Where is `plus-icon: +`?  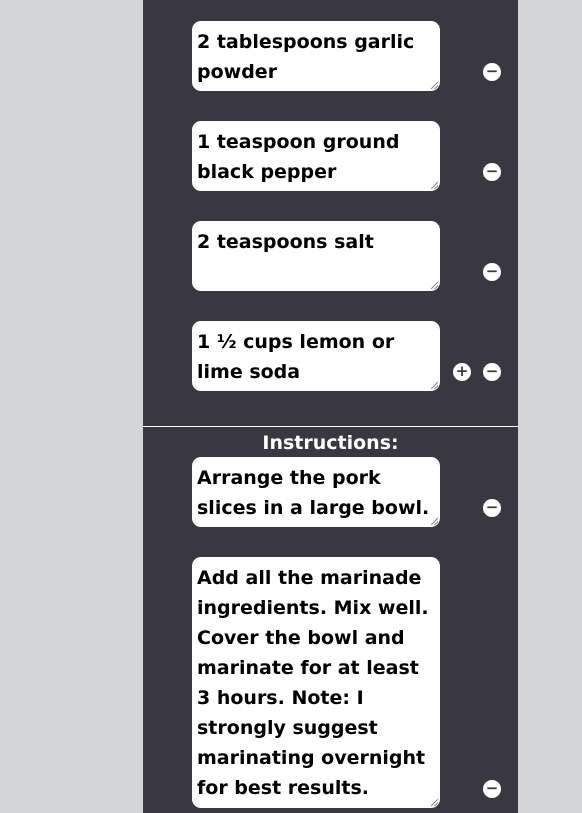
plus-icon: + is located at coordinates (462, 371).